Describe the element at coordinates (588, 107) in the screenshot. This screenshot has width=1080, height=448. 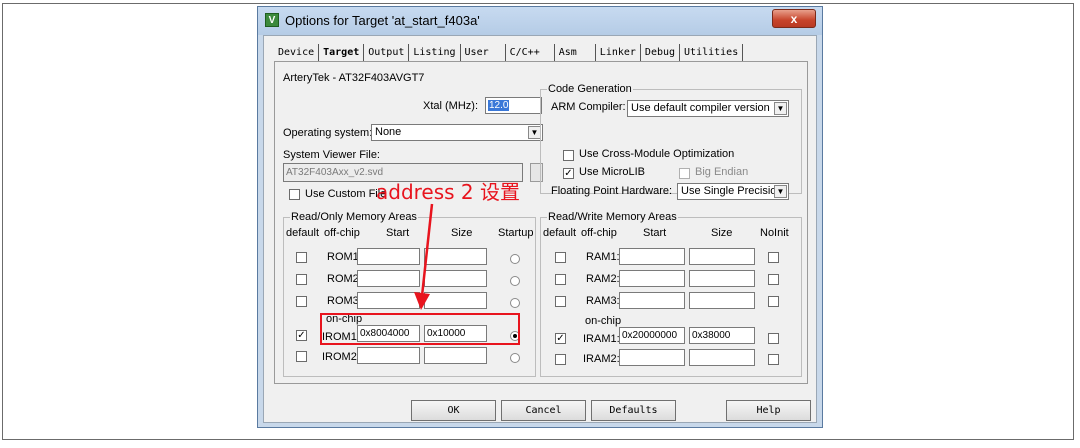
I see `compiler-label: ARM Compiler:` at that location.